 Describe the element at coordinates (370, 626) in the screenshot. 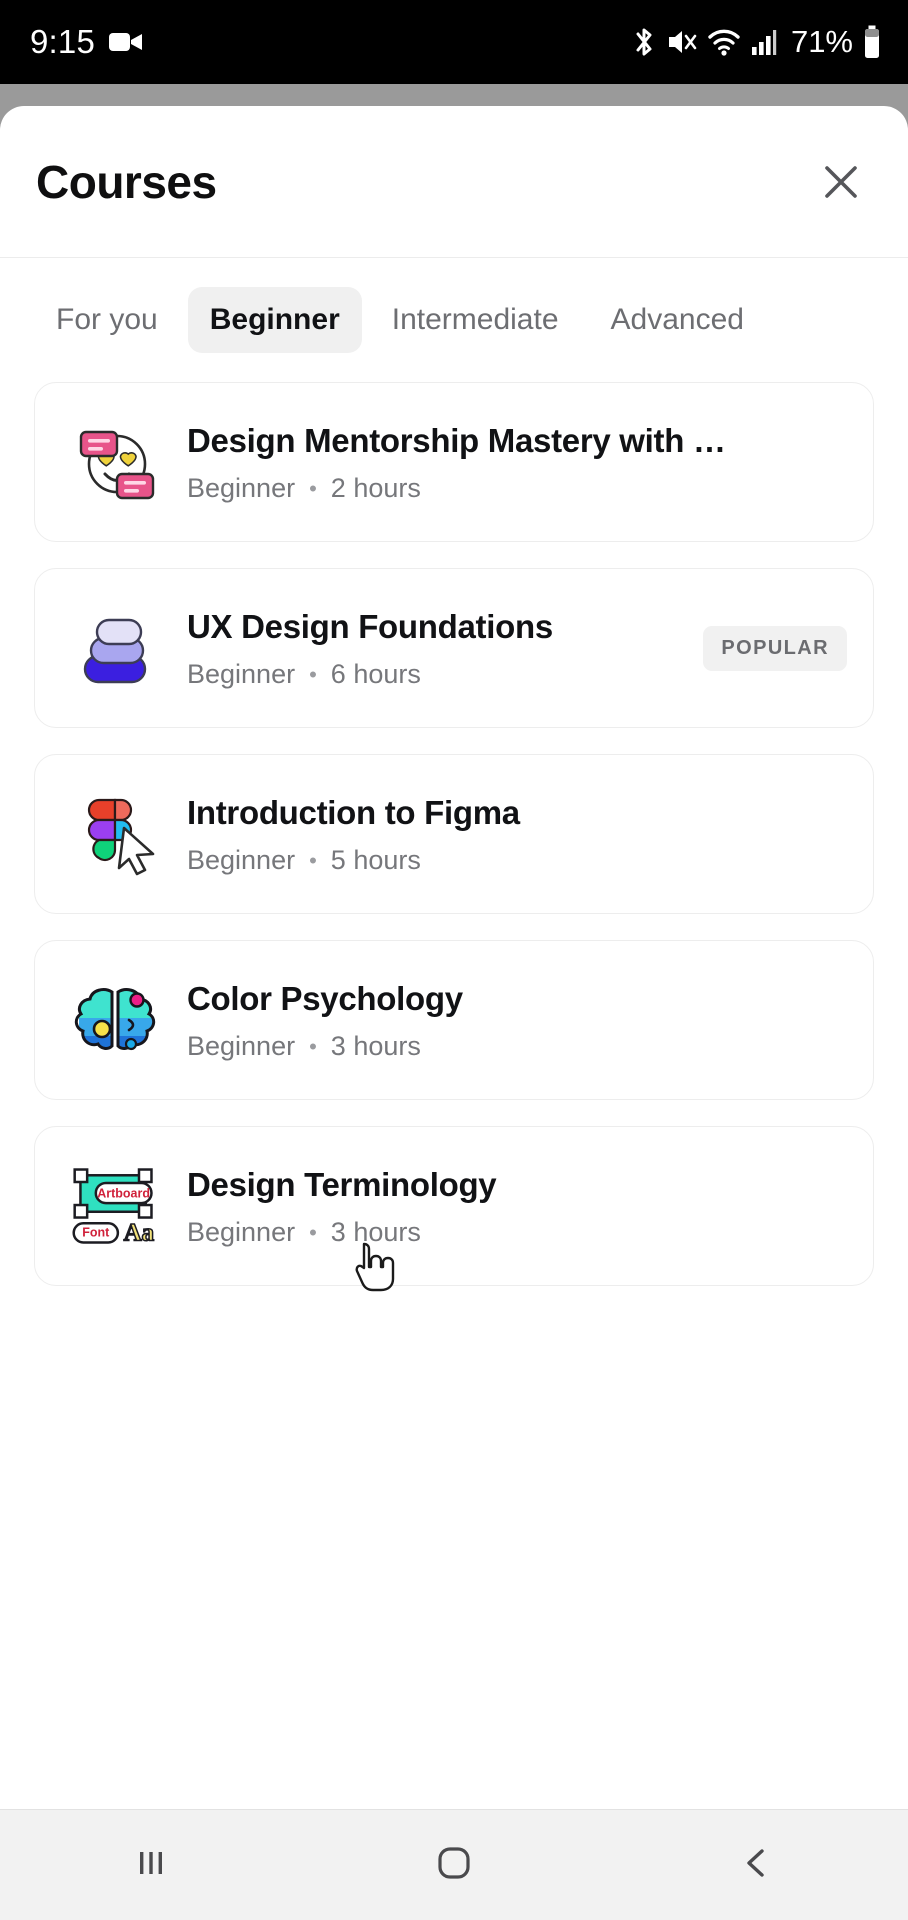

I see `course-title: UX Design Foundations` at that location.